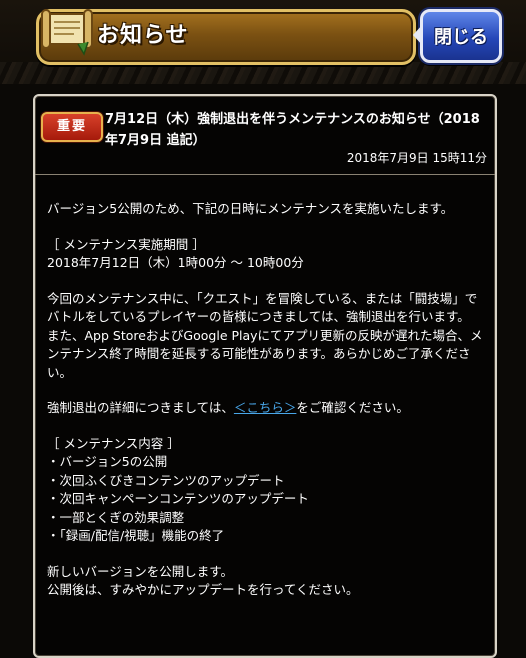 Image resolution: width=526 pixels, height=658 pixels. Describe the element at coordinates (265, 174) in the screenshot. I see `divider` at that location.